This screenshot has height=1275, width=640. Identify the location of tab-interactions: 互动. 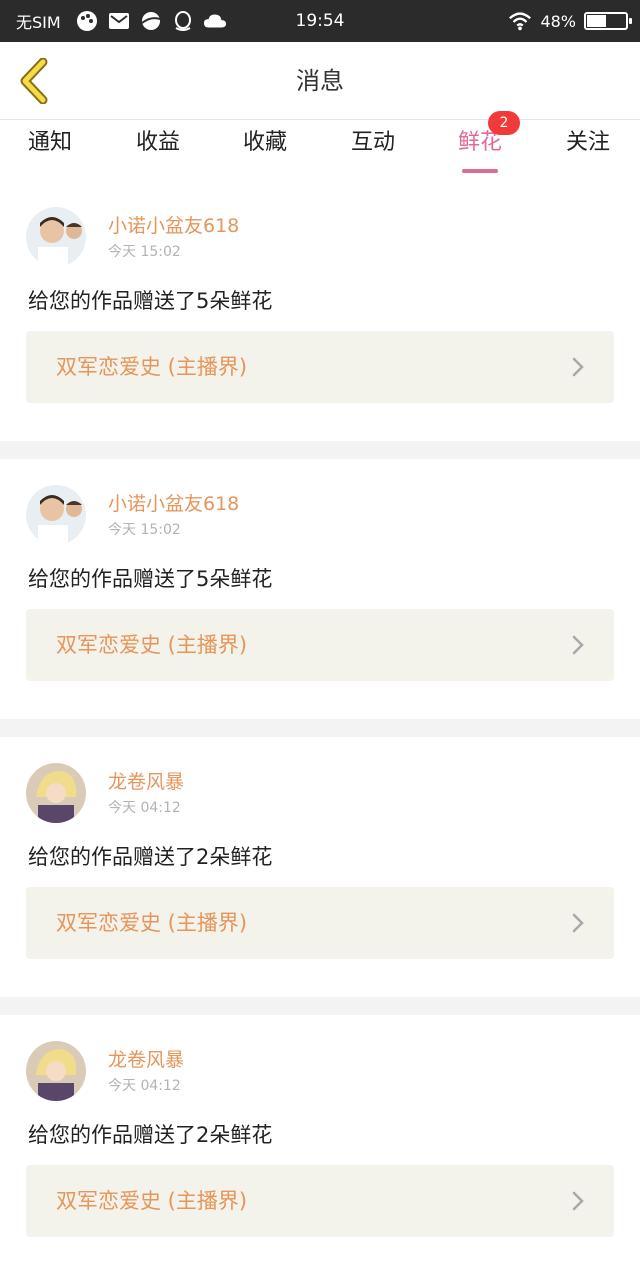
(373, 151).